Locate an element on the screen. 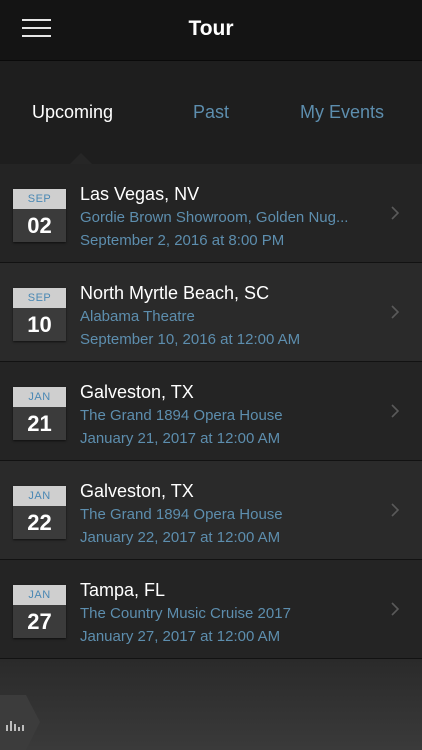  equalizer-icon is located at coordinates (20, 722).